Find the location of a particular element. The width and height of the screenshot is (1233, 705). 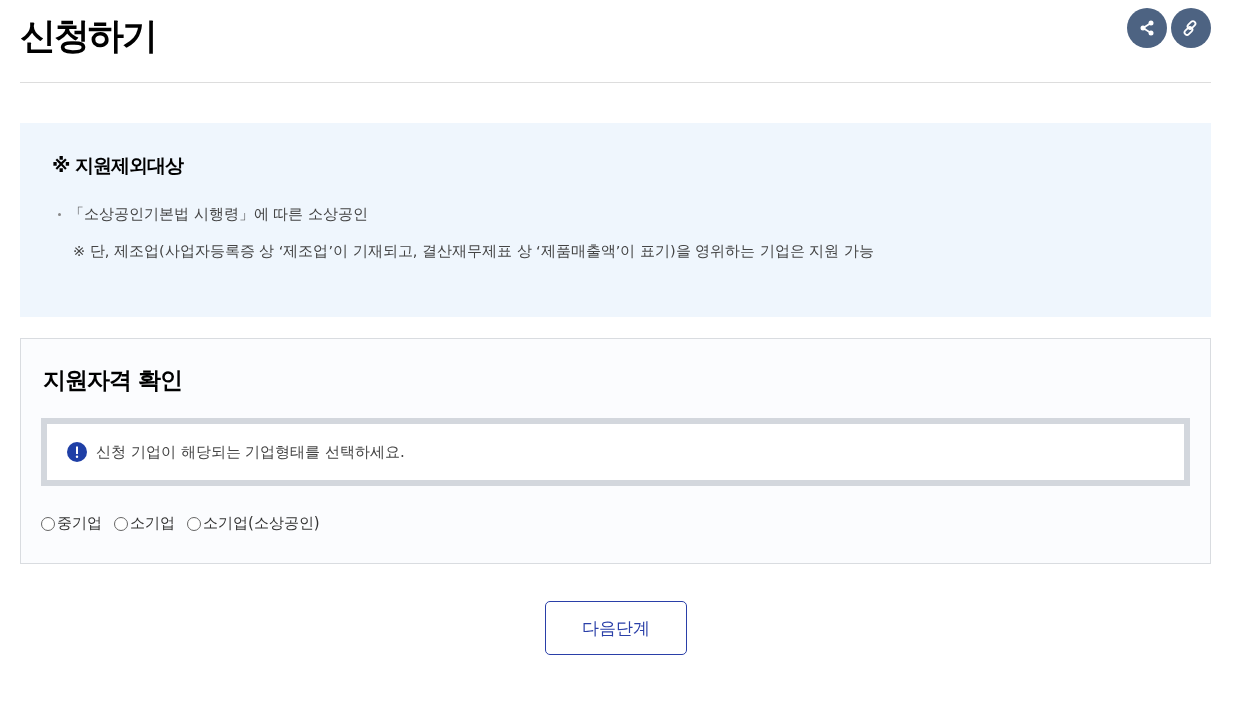

section-heading: ※ 지원제외대상 is located at coordinates (118, 165).